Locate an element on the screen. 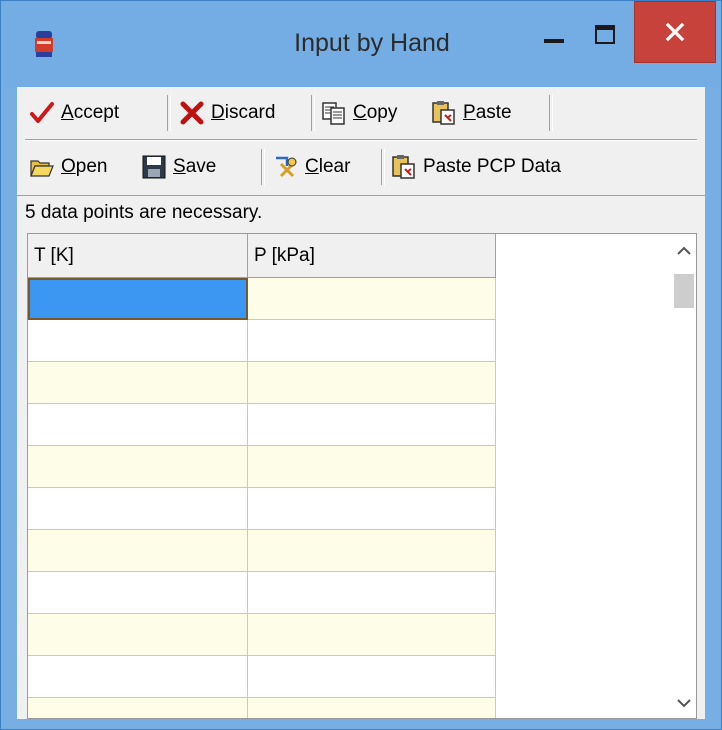 This screenshot has width=722, height=730. paste-button: Paste is located at coordinates (471, 113).